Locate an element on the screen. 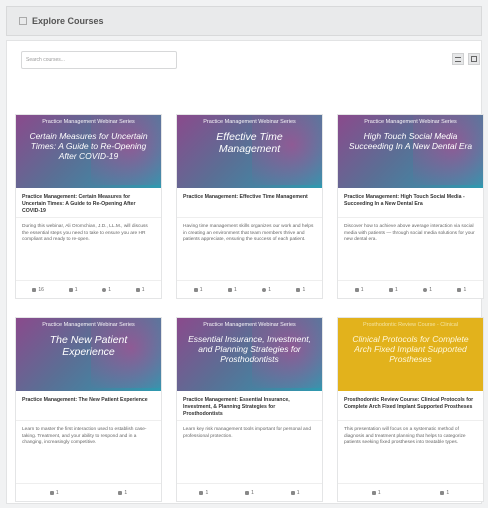 This screenshot has height=508, width=488. list-view-icon is located at coordinates (458, 59).